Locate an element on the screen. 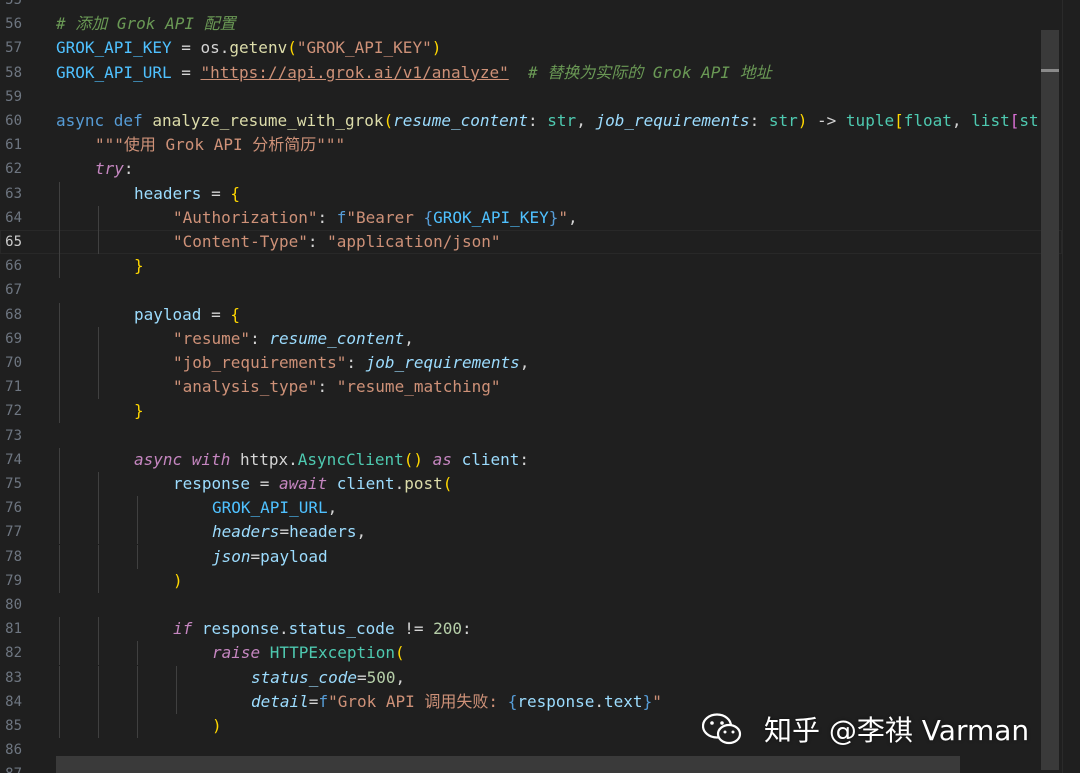 Image resolution: width=1080 pixels, height=773 pixels. code-line: 55 is located at coordinates (530, 6).